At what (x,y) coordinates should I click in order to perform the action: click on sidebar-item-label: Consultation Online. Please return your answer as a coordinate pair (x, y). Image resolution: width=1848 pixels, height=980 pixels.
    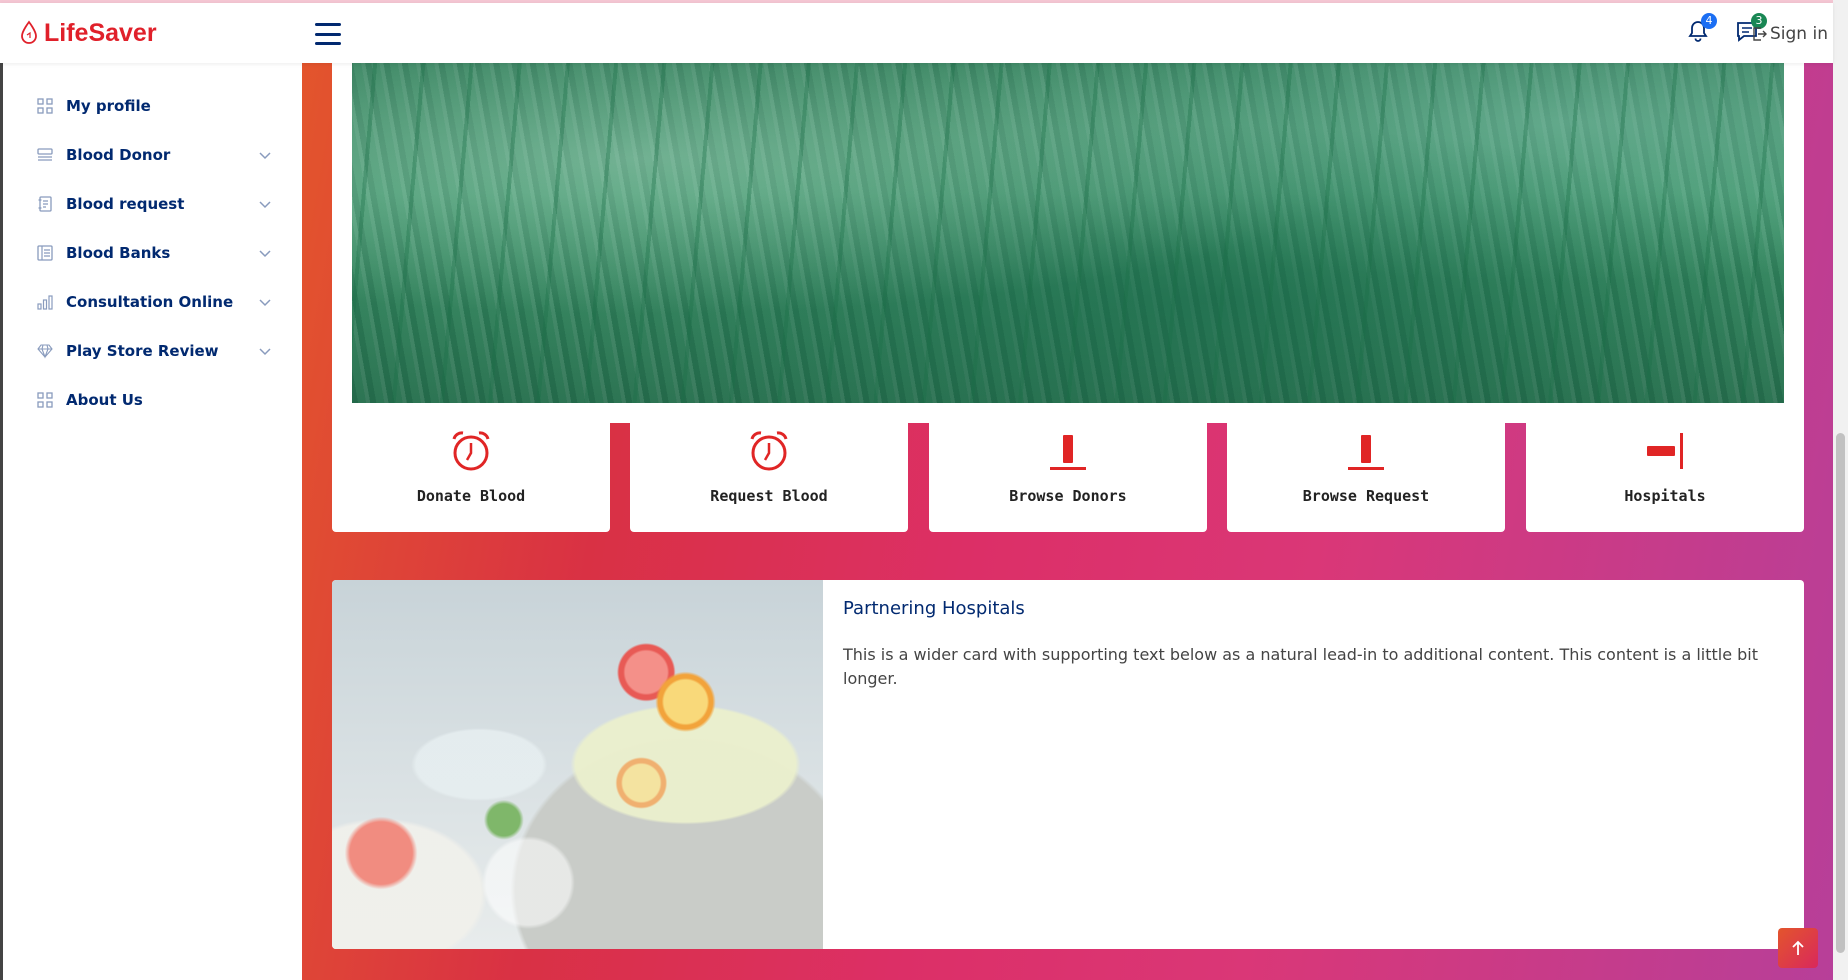
    Looking at the image, I should click on (150, 302).